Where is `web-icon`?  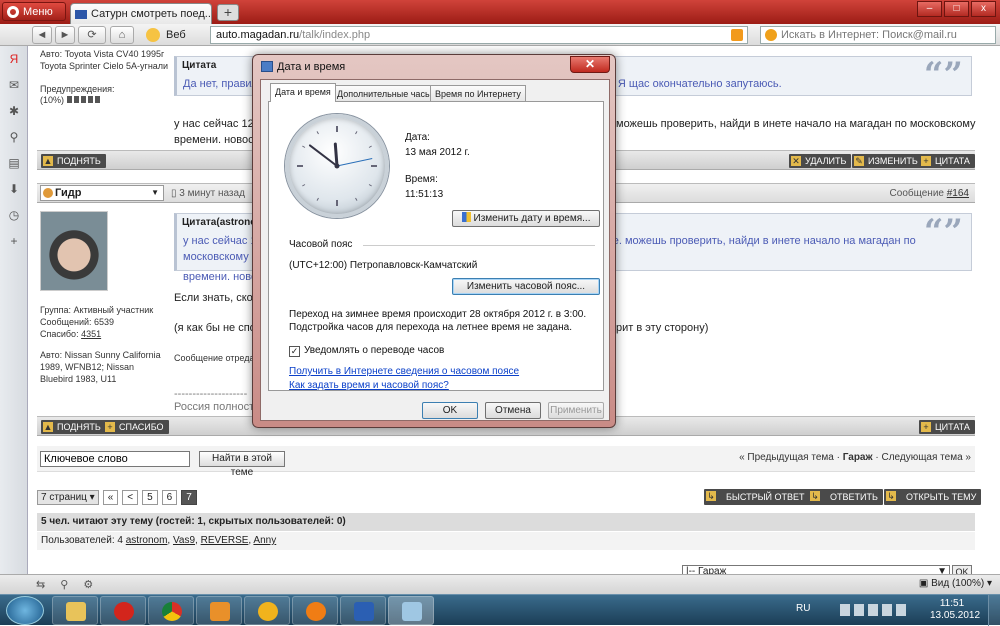 web-icon is located at coordinates (153, 35).